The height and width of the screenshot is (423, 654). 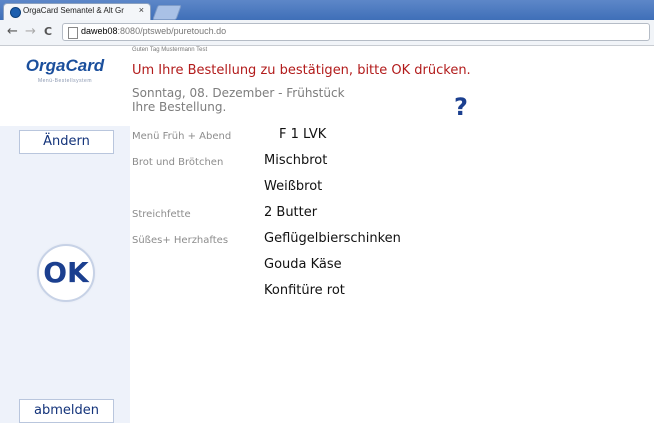 I want to click on tab-title: OrgaCard Semantel & Alt Gr, so click(x=73, y=10).